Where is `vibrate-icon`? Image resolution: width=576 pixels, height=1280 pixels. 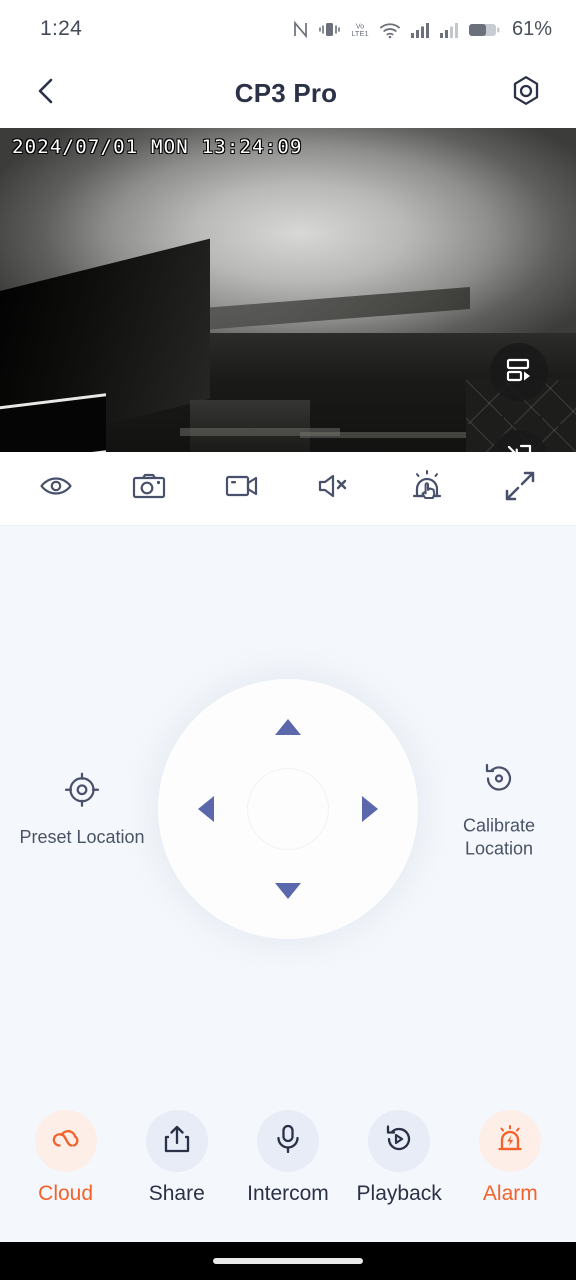 vibrate-icon is located at coordinates (329, 29).